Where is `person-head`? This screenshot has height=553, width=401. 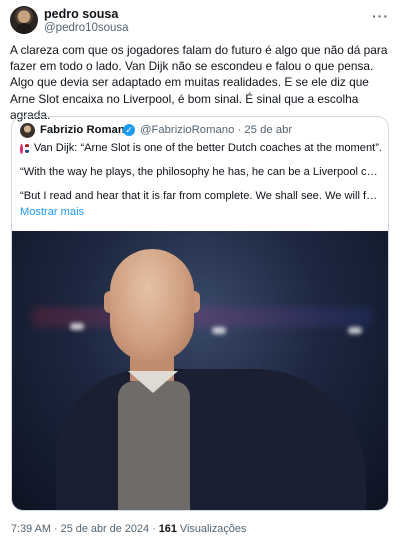
person-head is located at coordinates (152, 305).